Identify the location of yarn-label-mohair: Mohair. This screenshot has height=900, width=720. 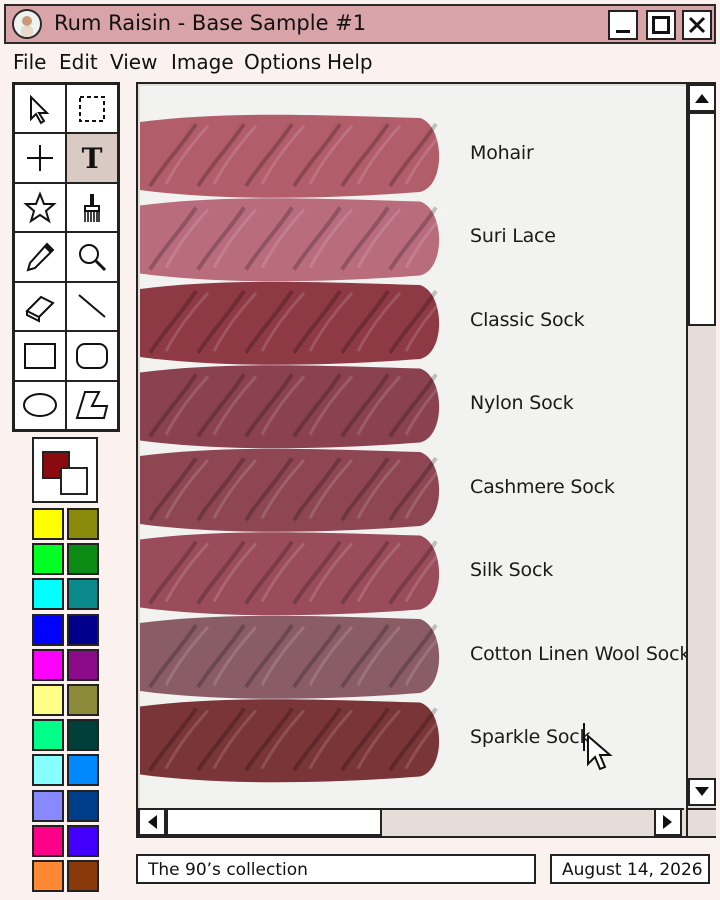
(502, 153).